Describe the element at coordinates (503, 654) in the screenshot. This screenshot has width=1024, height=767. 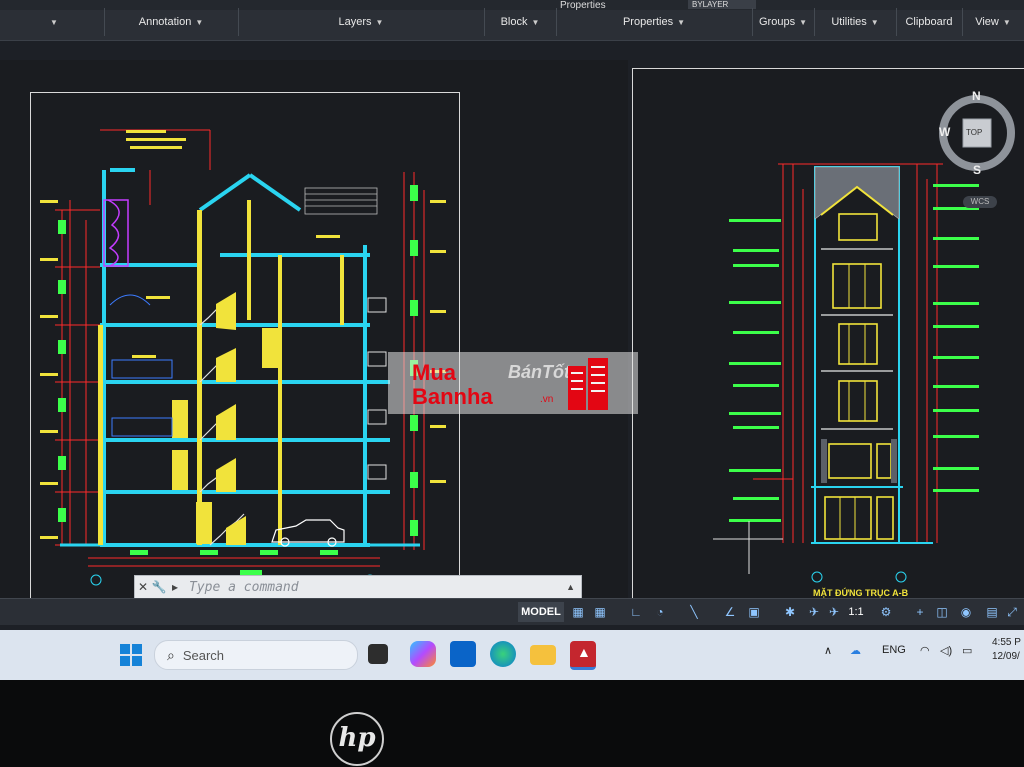
I see `edge-icon` at that location.